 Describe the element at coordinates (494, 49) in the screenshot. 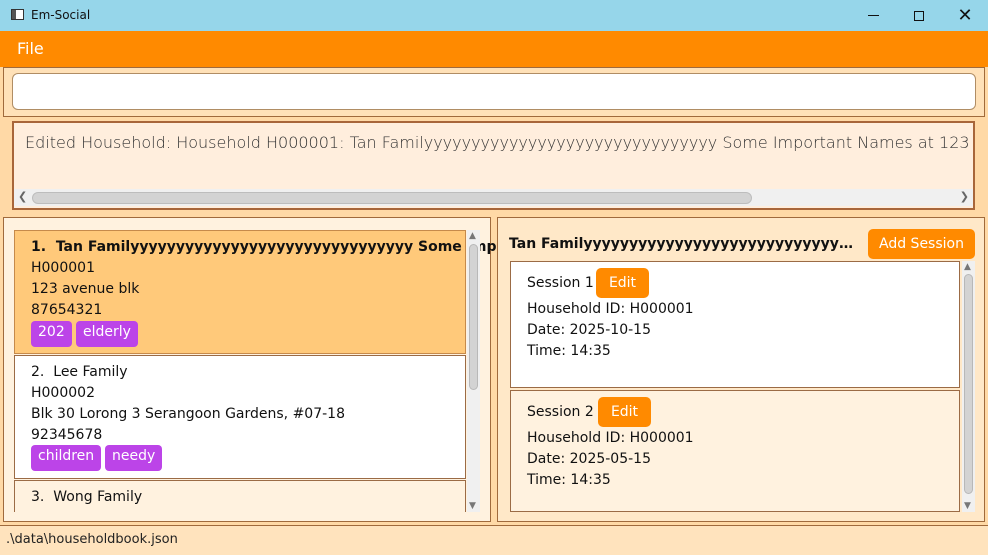

I see `menu-bar: File` at that location.